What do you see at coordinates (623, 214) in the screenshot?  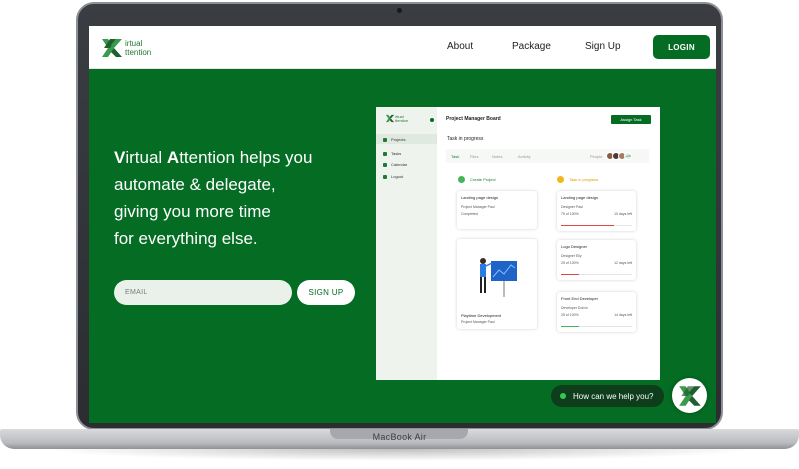 I see `days-left: 10 days left` at bounding box center [623, 214].